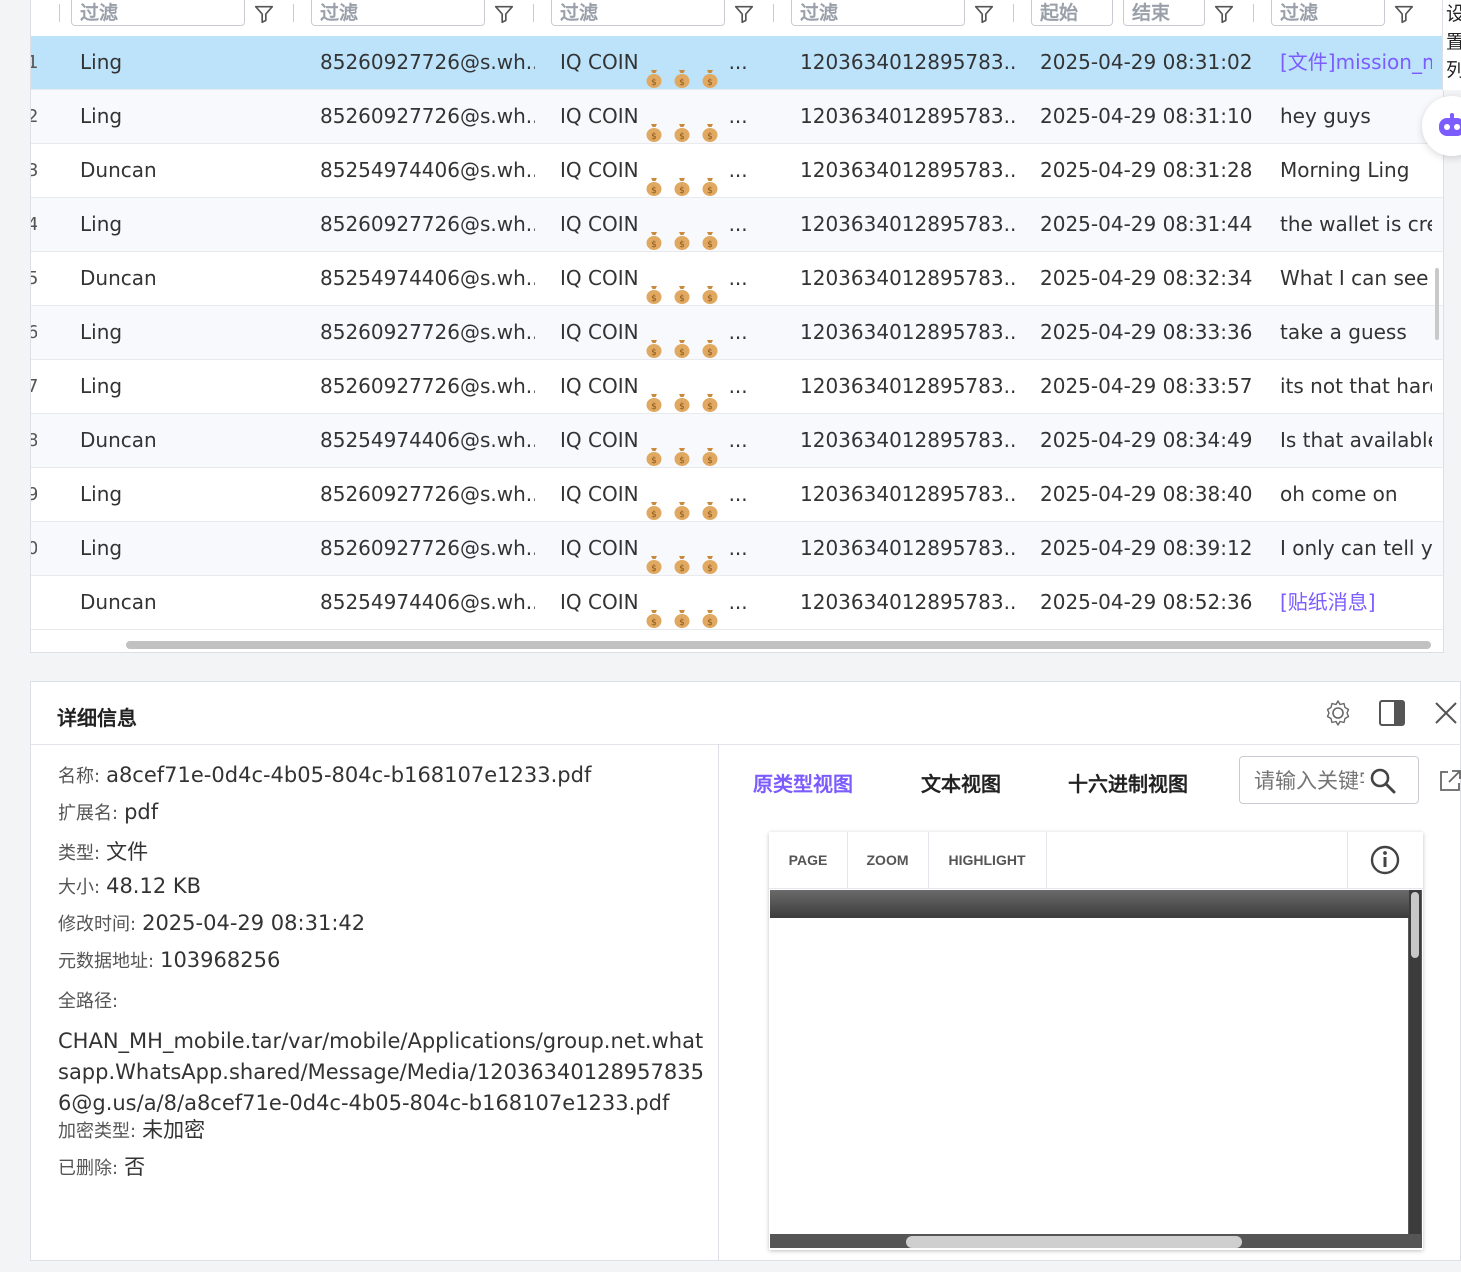  What do you see at coordinates (398, 13) in the screenshot?
I see `filter-input-account: 过滤` at bounding box center [398, 13].